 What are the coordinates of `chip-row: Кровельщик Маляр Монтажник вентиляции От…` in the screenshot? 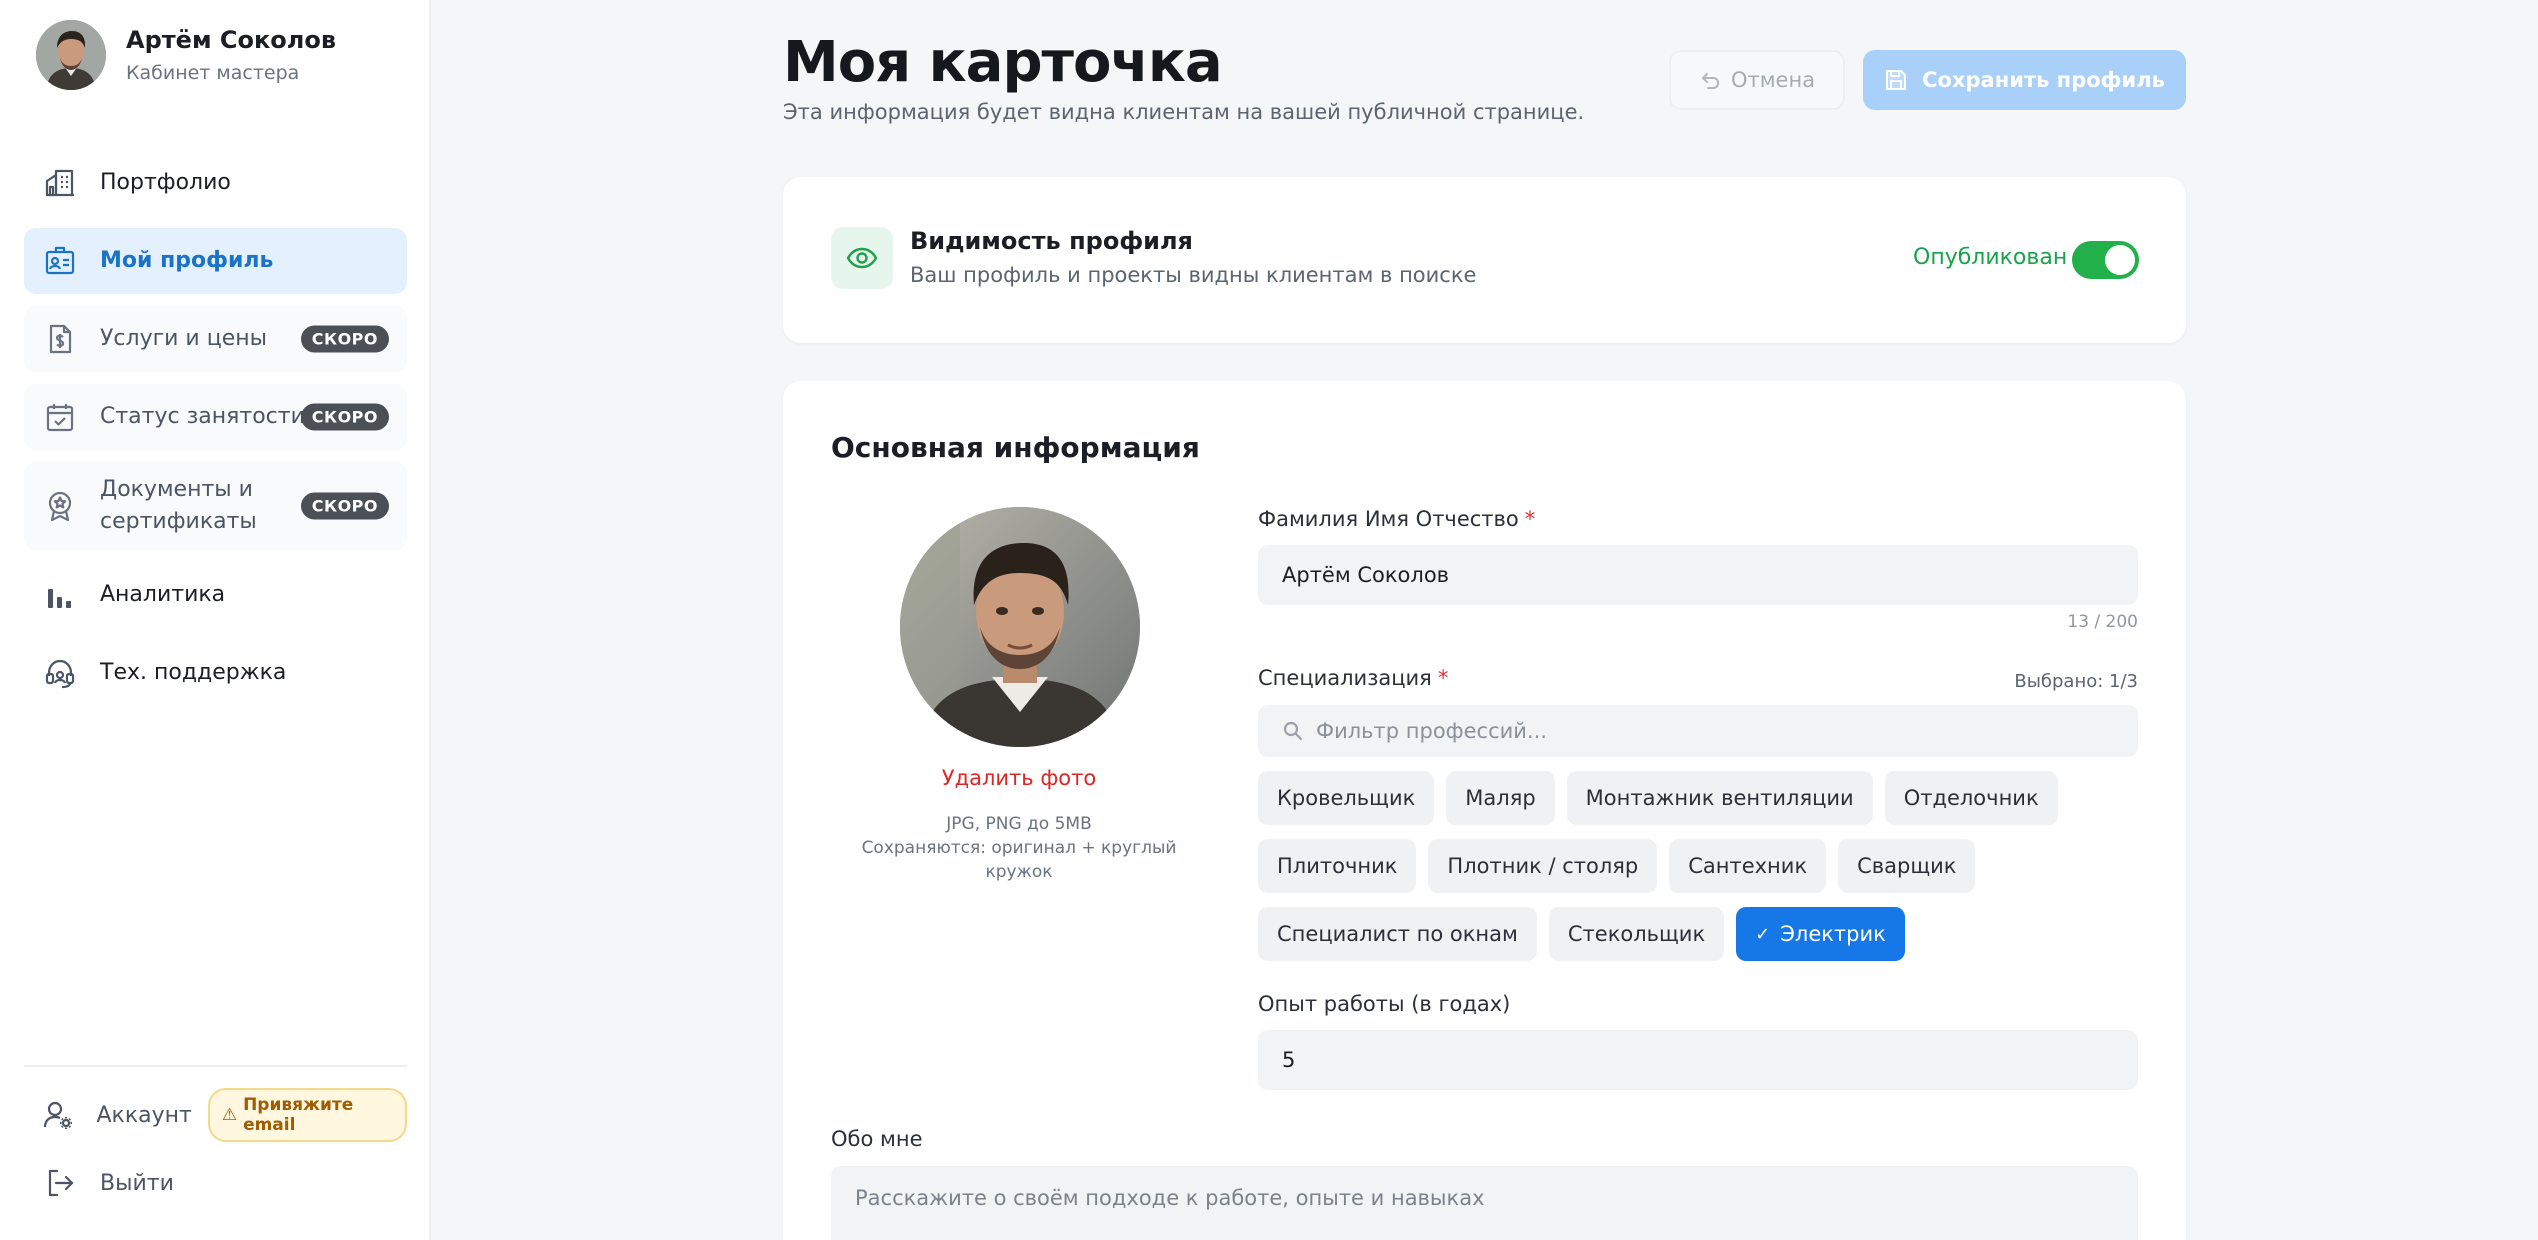 It's located at (1698, 798).